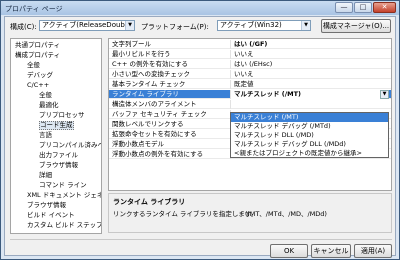  I want to click on property-name: 基本ランタイム チェック, so click(149, 84).